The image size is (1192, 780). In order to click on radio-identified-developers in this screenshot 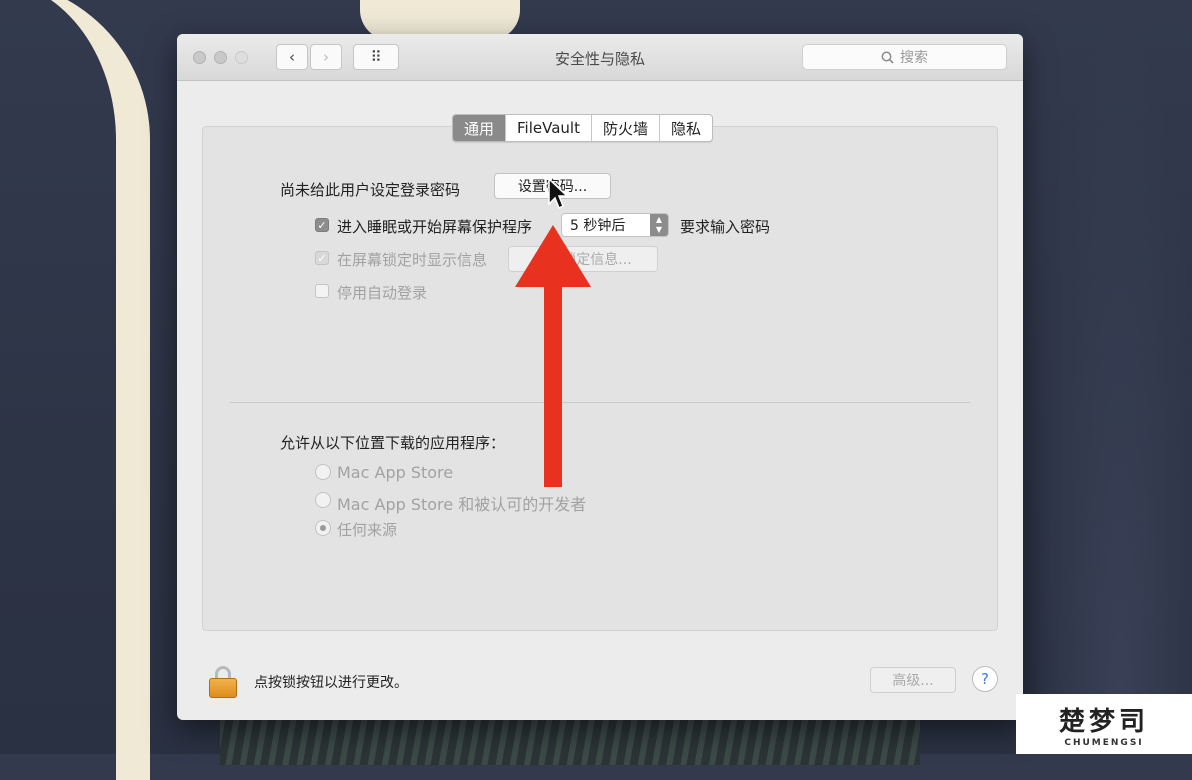, I will do `click(323, 500)`.